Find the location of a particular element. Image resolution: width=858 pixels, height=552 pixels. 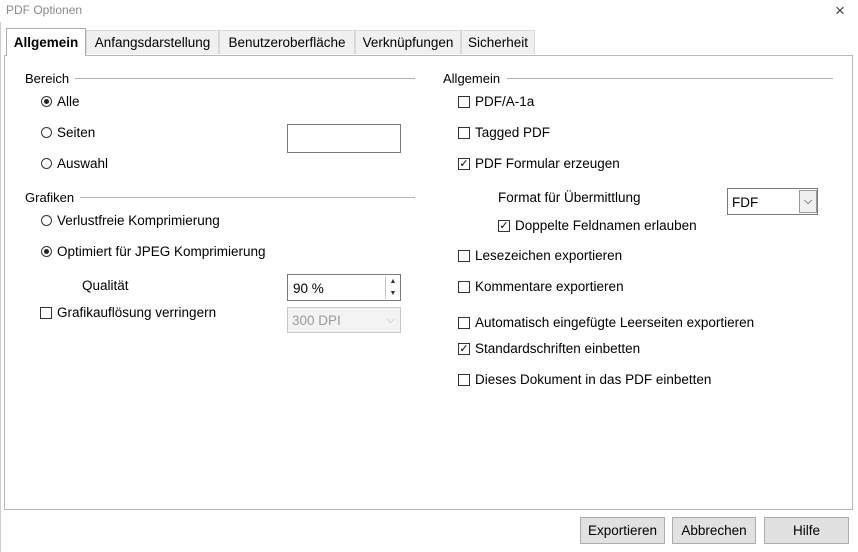

label-embed-document: Dieses Dokument in das PDF einbetten is located at coordinates (593, 379).